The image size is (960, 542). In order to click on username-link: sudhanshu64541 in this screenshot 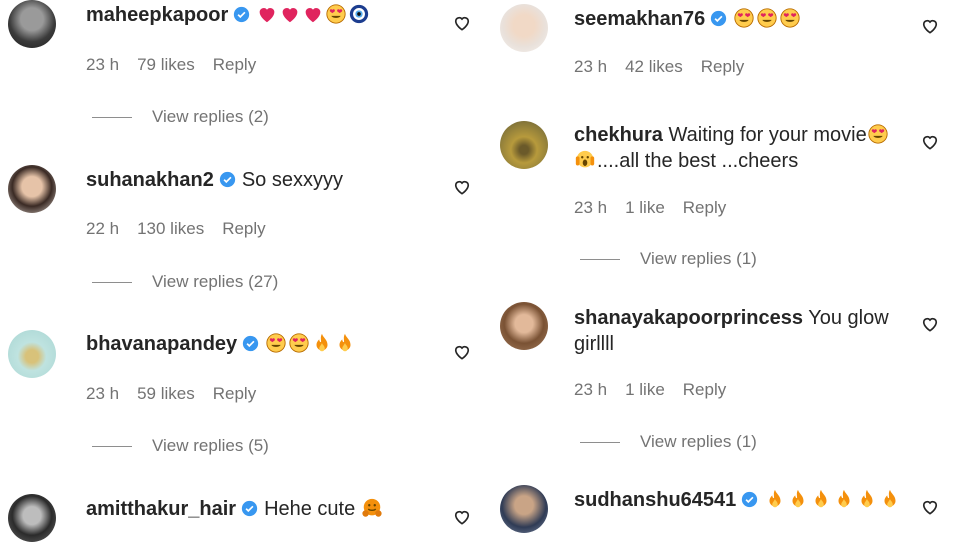, I will do `click(655, 500)`.